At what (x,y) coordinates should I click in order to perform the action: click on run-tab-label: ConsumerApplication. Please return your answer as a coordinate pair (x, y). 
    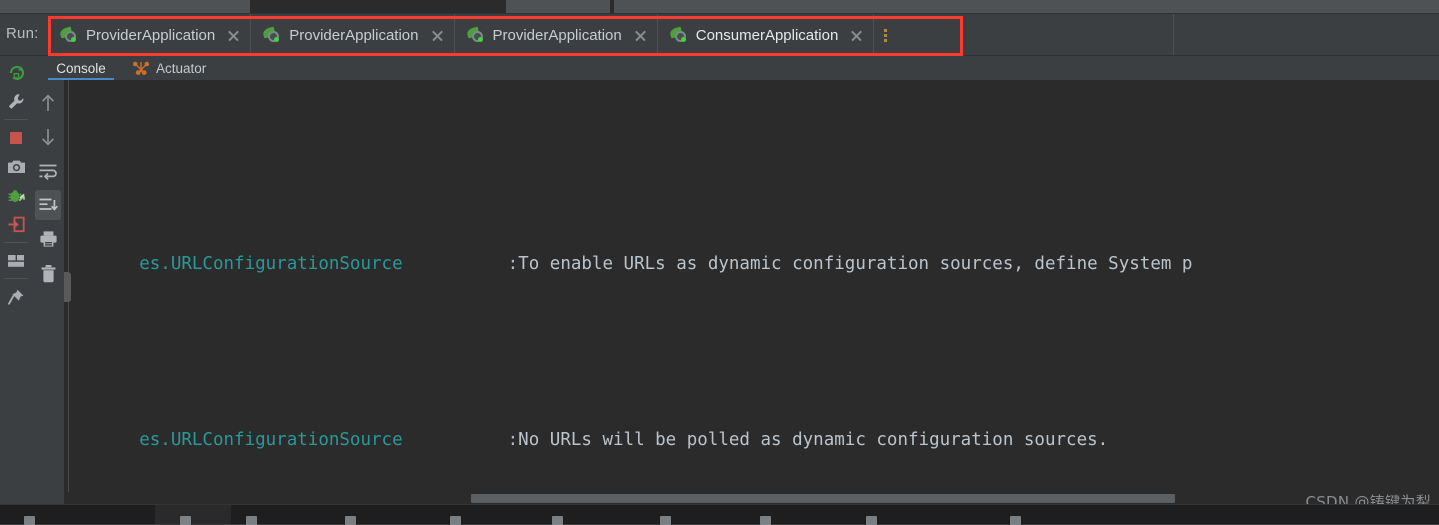
    Looking at the image, I should click on (767, 35).